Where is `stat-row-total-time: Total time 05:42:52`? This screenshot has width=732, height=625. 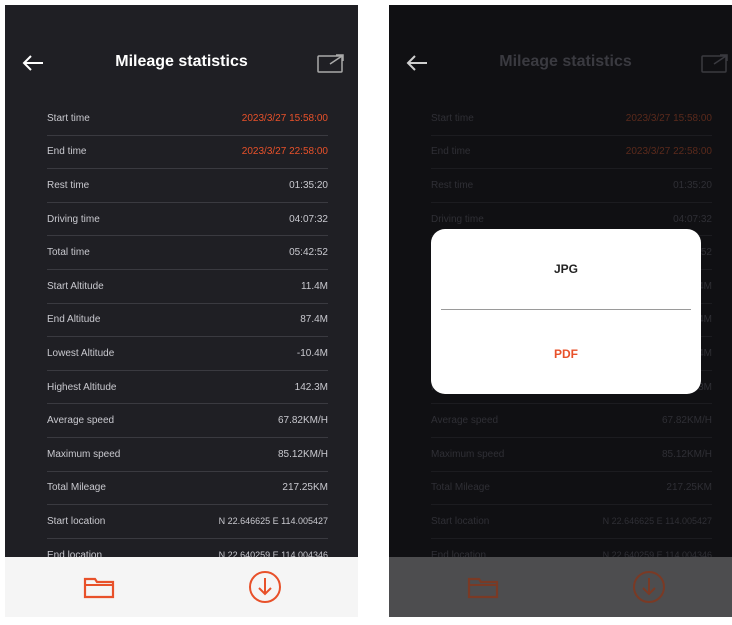
stat-row-total-time: Total time 05:42:52 is located at coordinates (187, 253).